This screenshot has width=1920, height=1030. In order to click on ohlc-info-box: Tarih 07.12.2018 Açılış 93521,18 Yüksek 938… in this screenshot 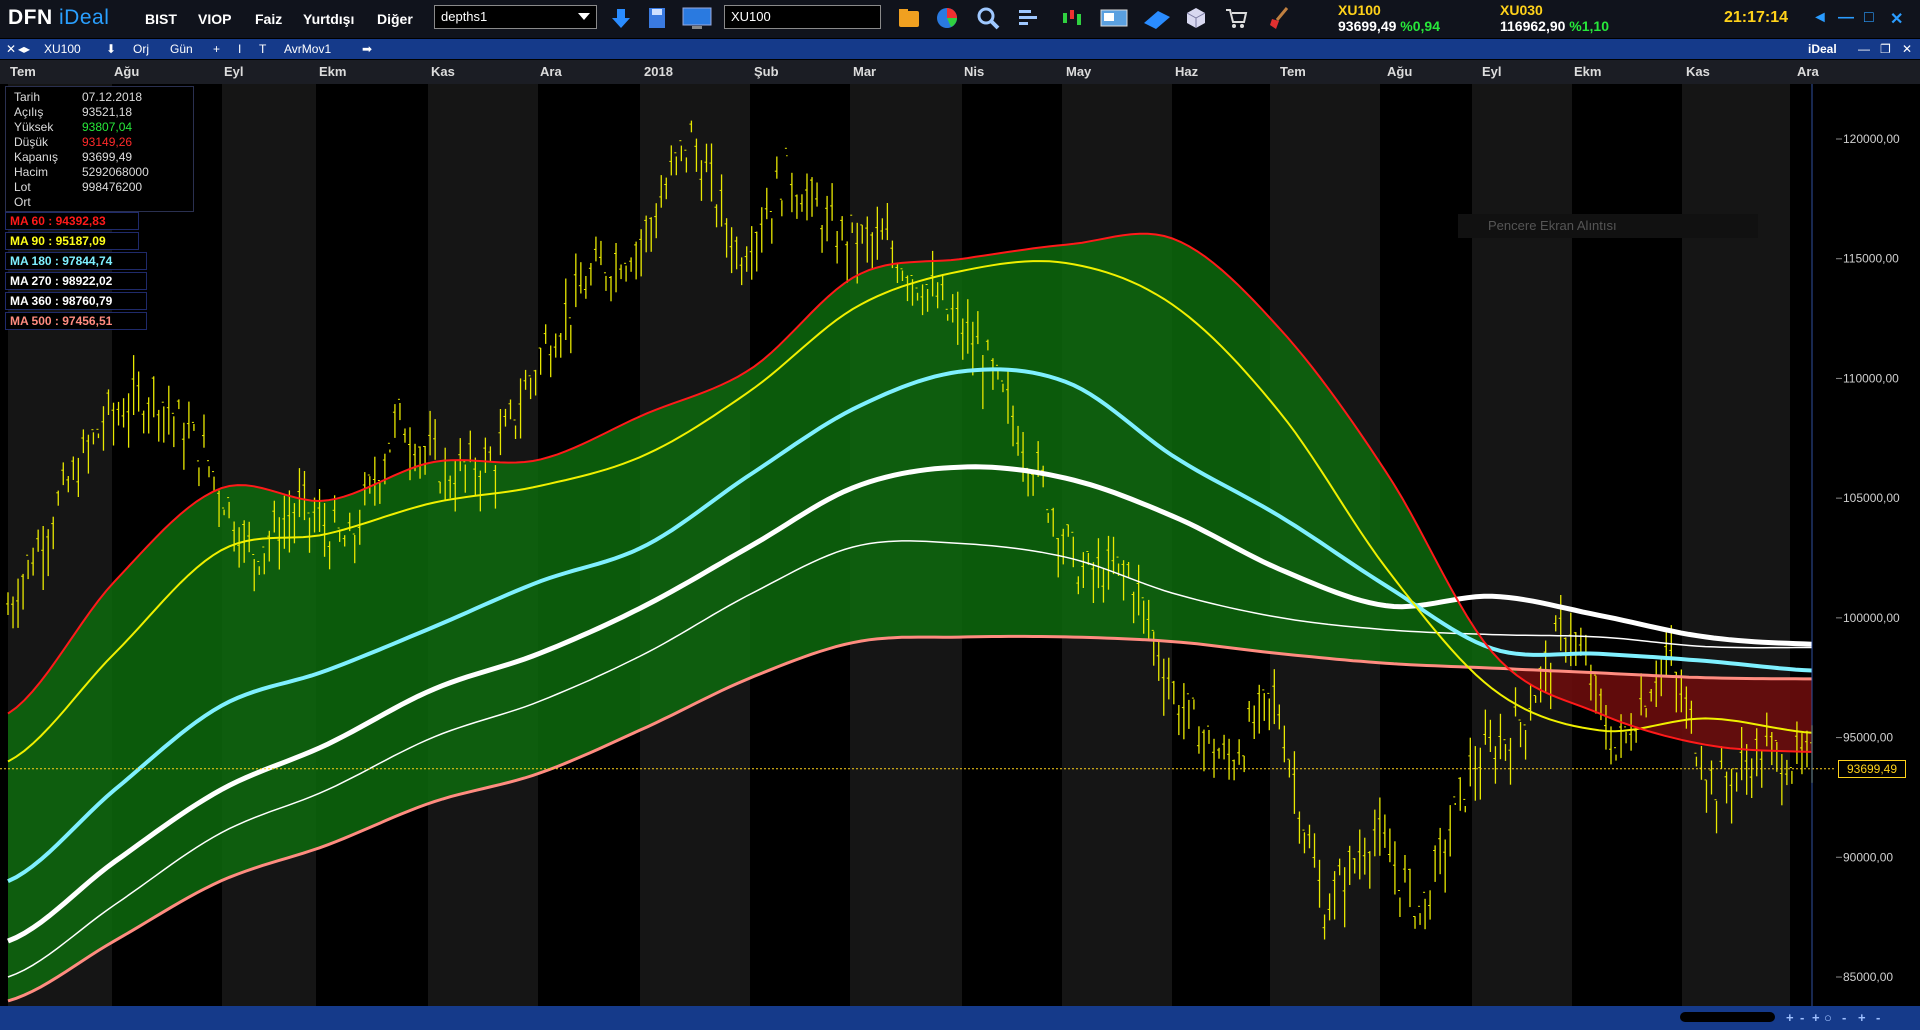, I will do `click(99, 149)`.